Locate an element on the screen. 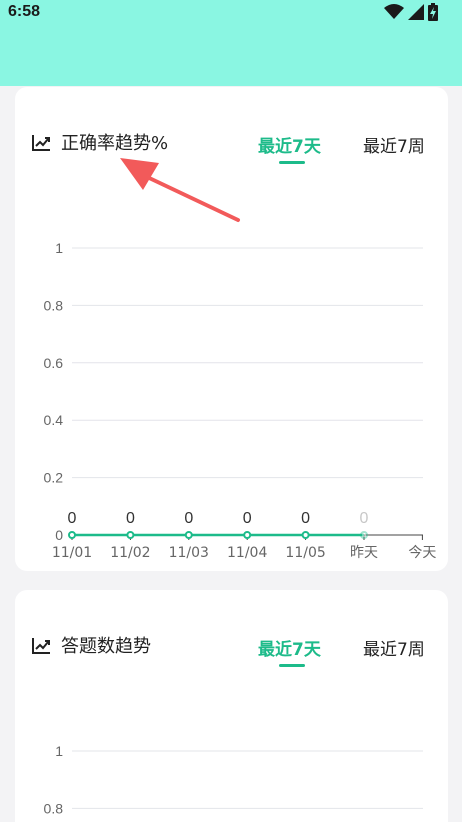 This screenshot has height=822, width=462. y-tick-label: 0.6 is located at coordinates (54, 363).